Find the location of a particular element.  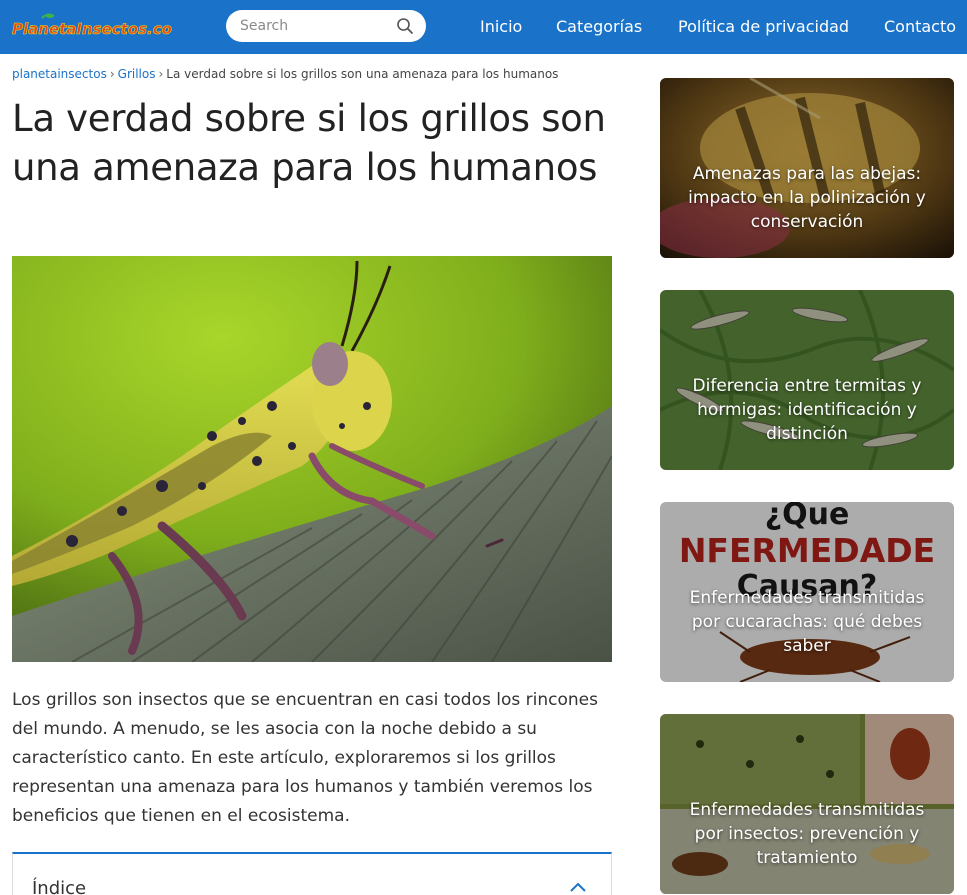

nav-politica-privacidad: Política de privacidad is located at coordinates (763, 26).